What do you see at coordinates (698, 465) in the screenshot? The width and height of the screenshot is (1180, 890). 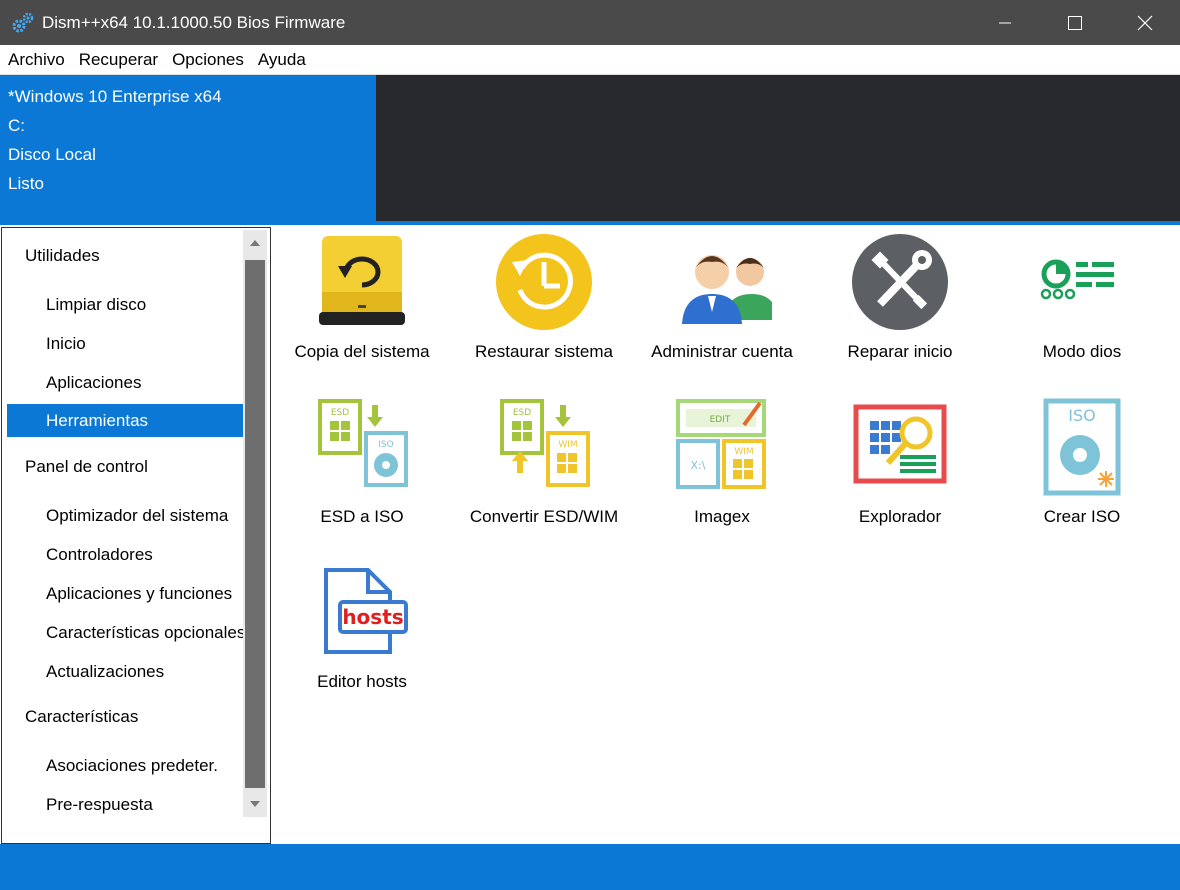 I see `xa-icon-text: X:\` at bounding box center [698, 465].